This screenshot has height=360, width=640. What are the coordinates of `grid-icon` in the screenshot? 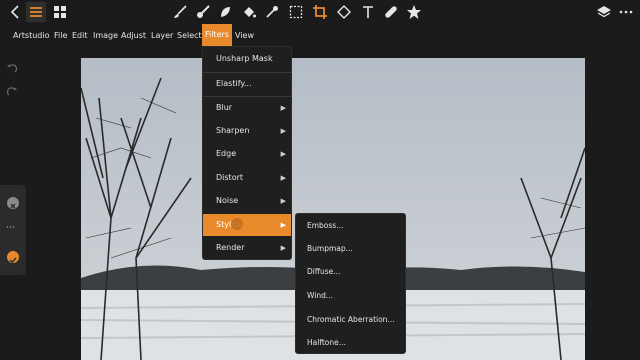 It's located at (60, 12).